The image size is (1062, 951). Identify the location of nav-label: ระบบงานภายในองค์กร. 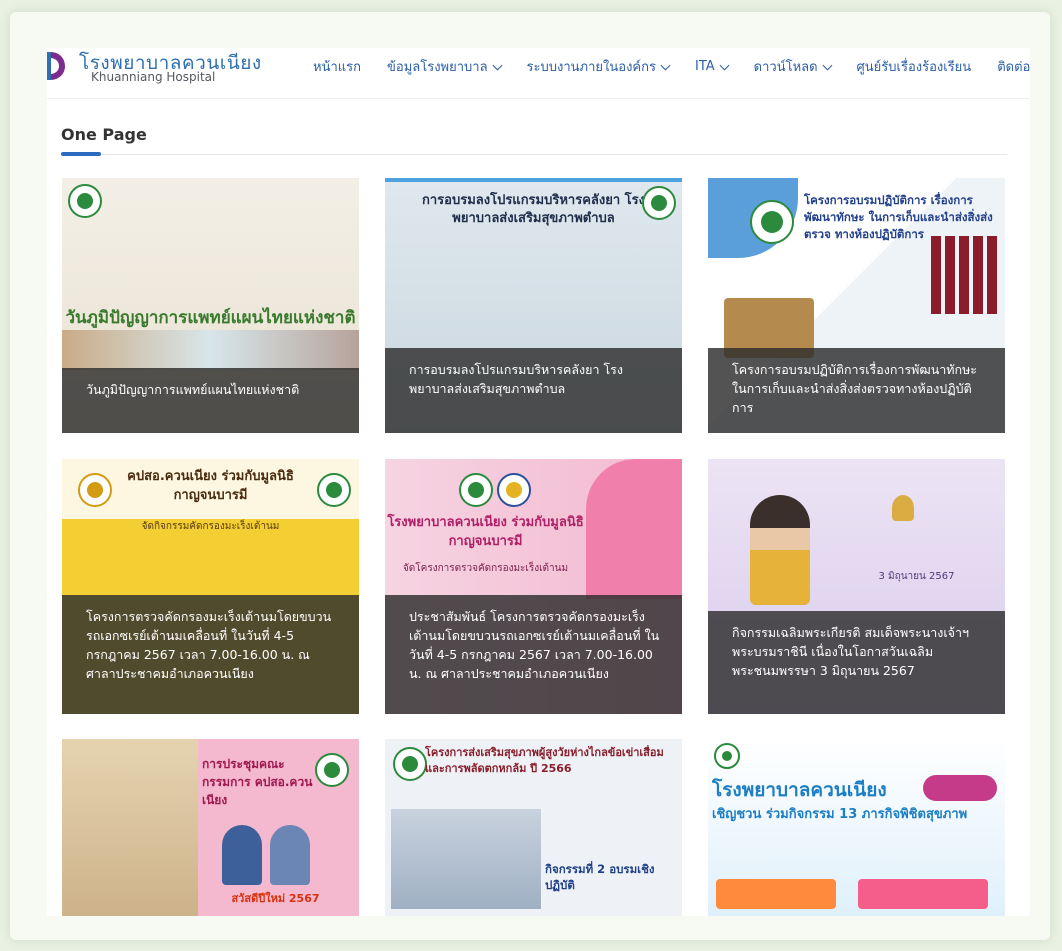
(591, 67).